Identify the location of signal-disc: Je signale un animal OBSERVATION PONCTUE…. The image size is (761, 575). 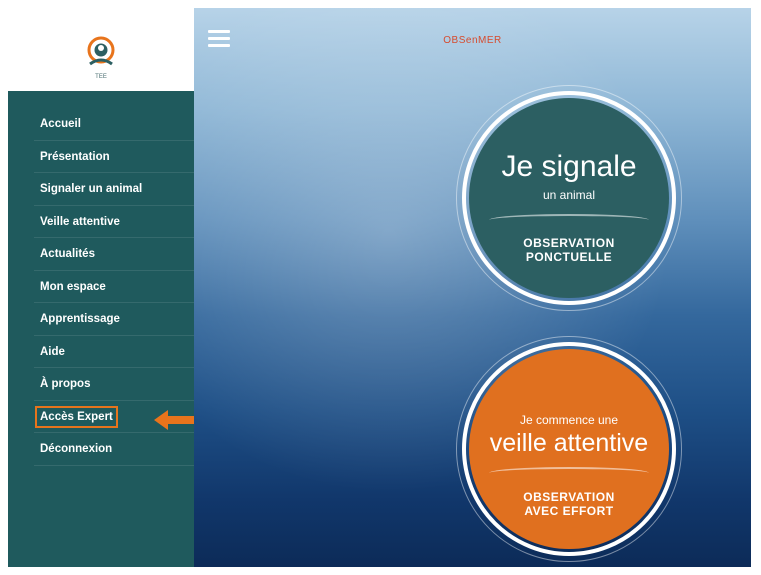
(569, 198).